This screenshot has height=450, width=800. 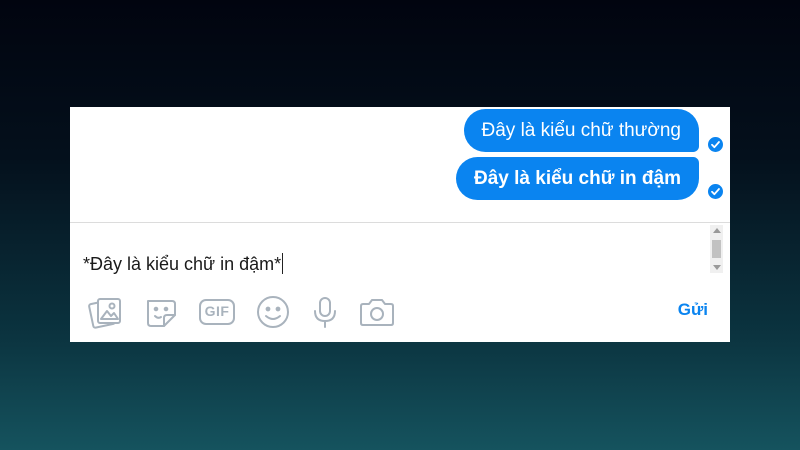 I want to click on gif-label: GIF, so click(x=217, y=311).